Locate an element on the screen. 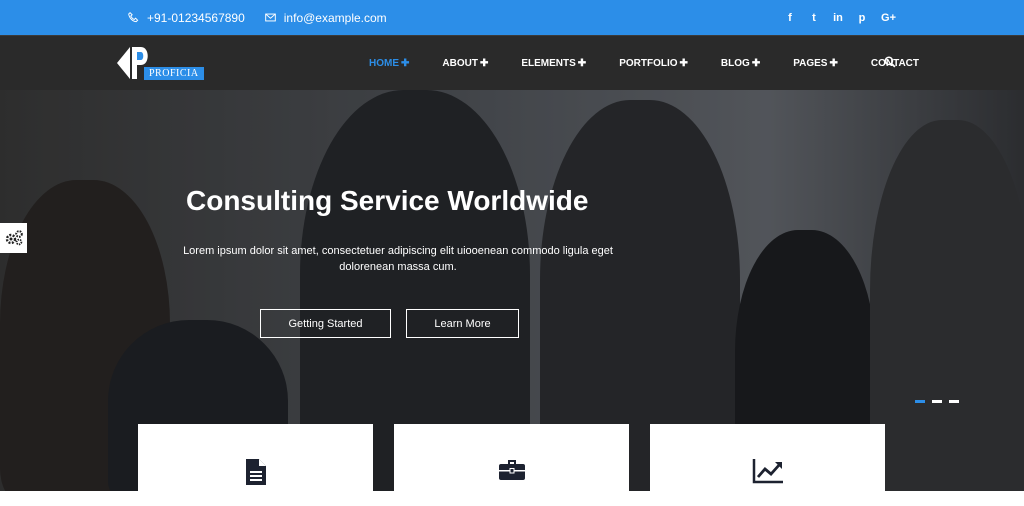  hero-title: Consulting Service Worldwide is located at coordinates (387, 200).